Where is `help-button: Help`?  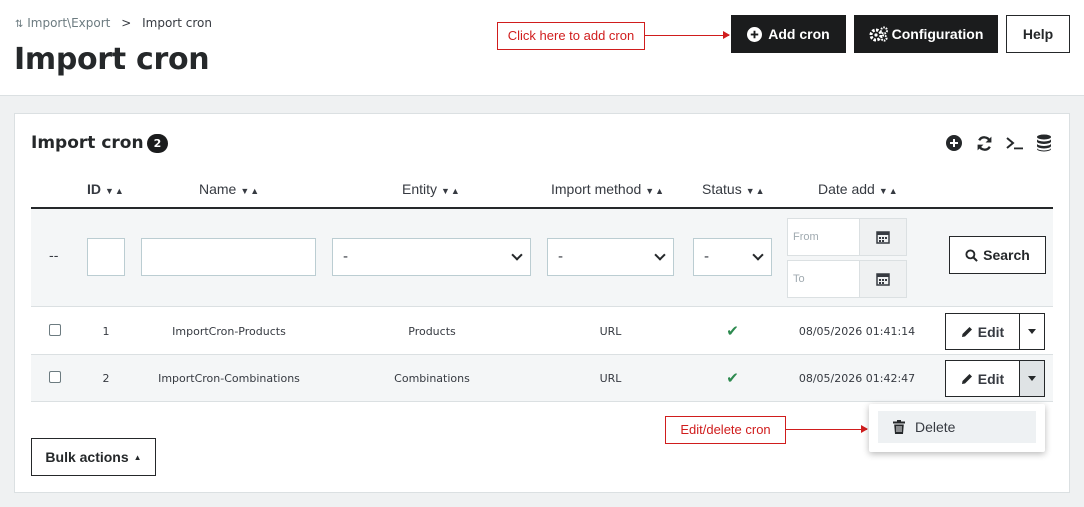 help-button: Help is located at coordinates (1038, 34).